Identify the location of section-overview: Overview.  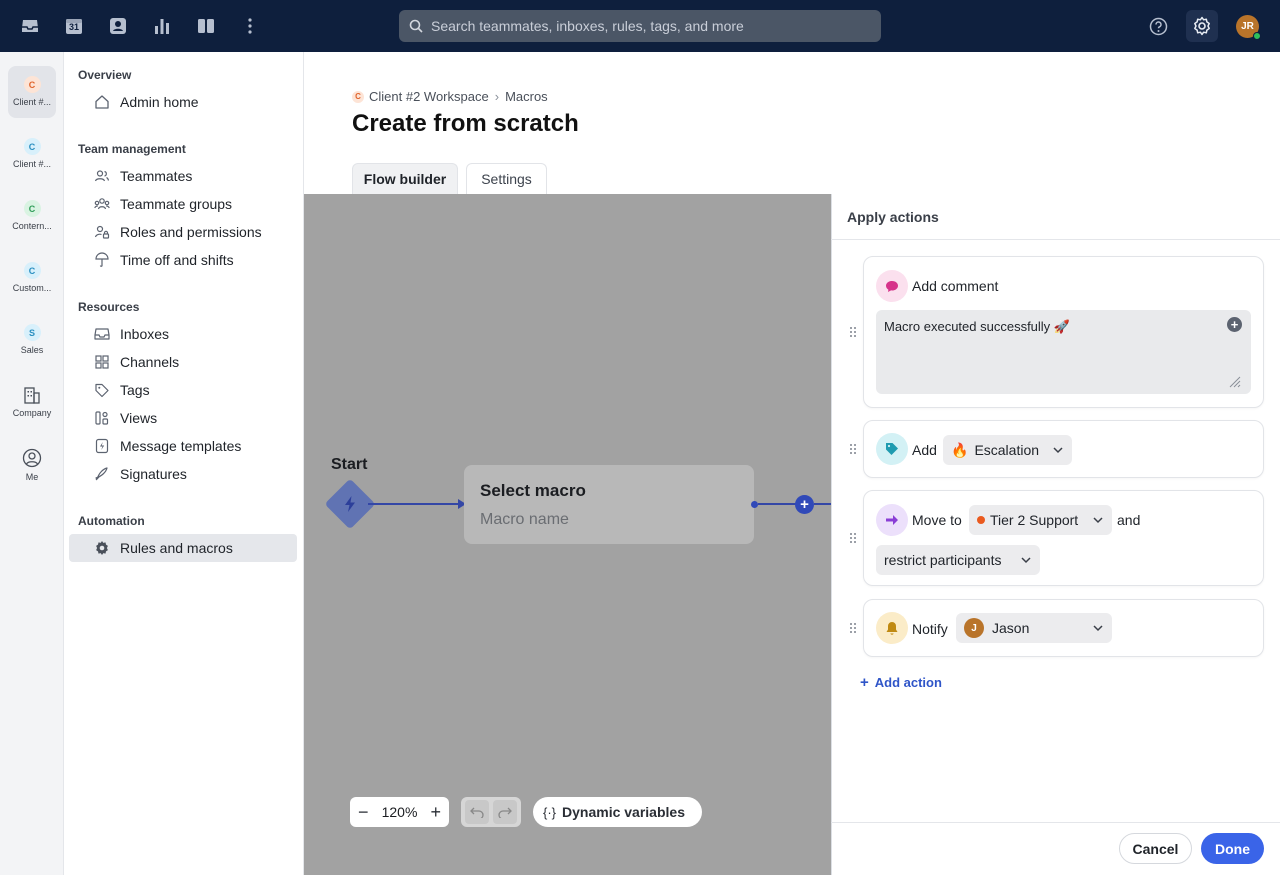
(105, 75).